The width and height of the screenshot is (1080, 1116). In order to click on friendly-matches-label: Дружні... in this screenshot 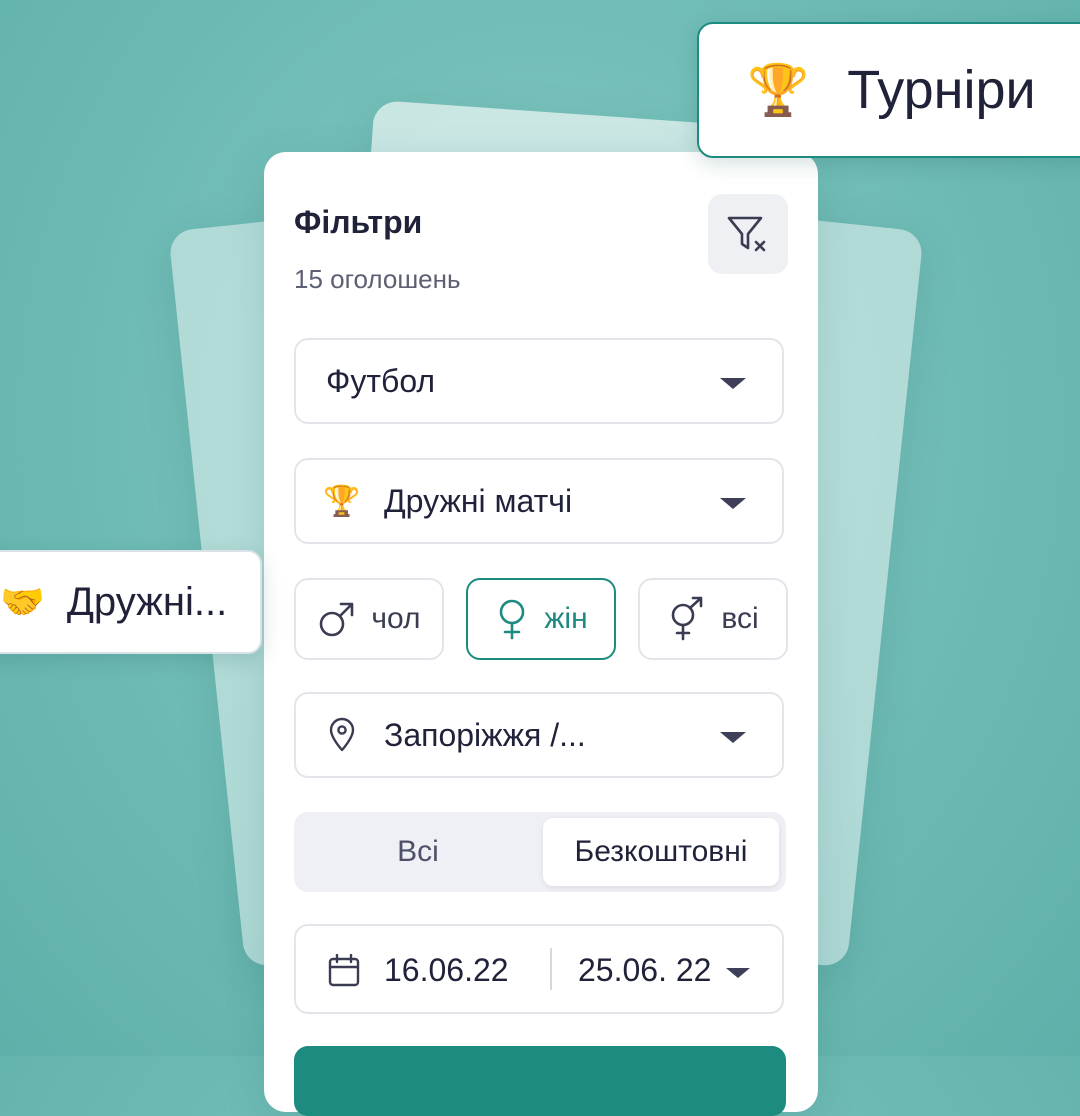, I will do `click(147, 601)`.